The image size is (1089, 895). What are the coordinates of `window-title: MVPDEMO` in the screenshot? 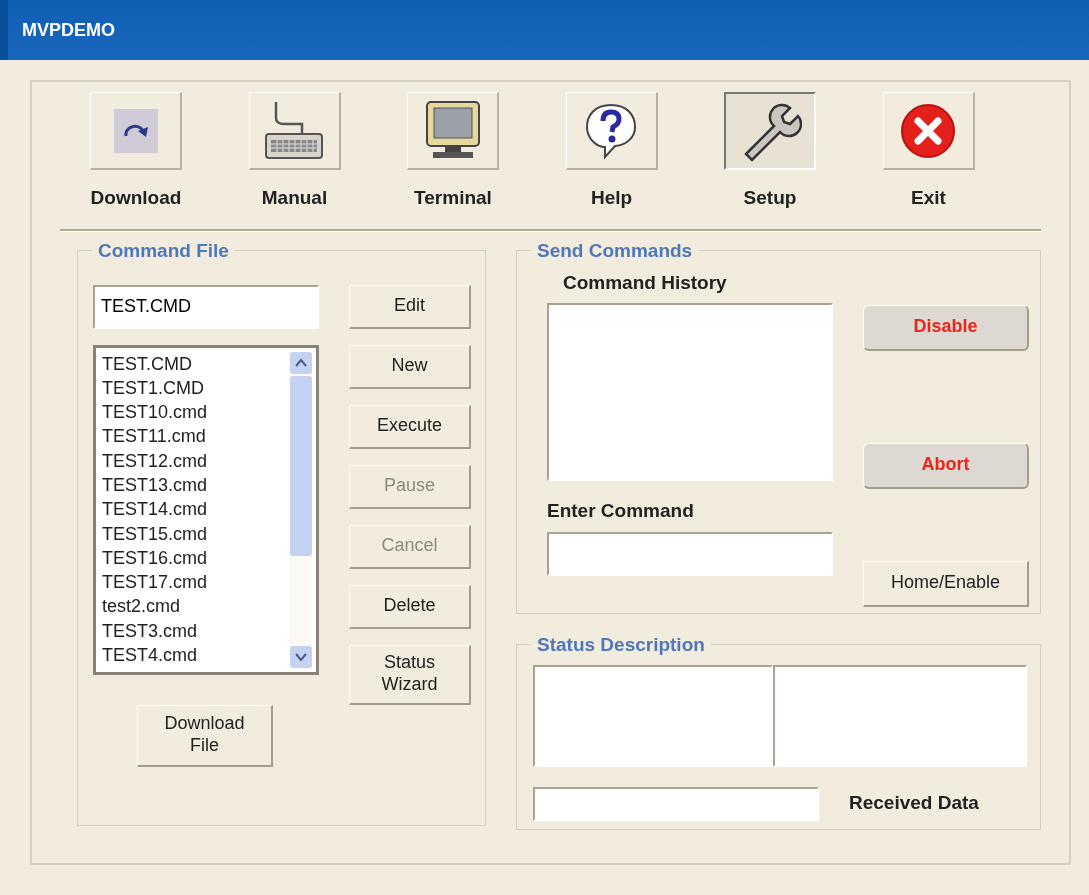 It's located at (544, 30).